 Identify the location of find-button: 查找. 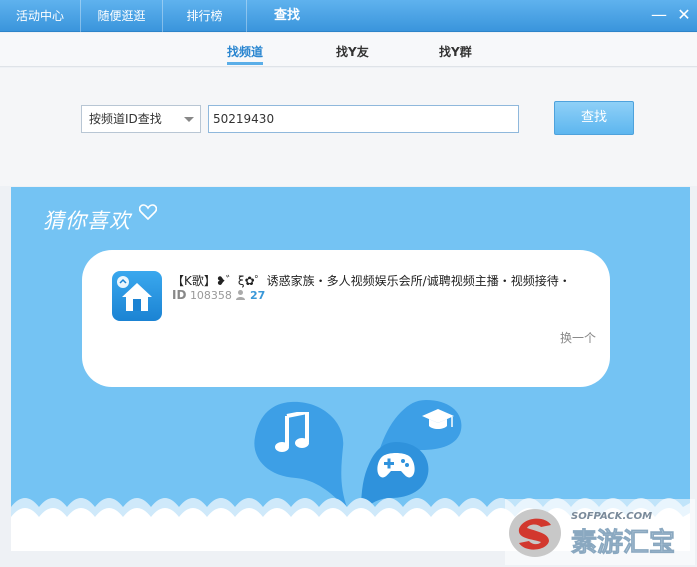
(594, 118).